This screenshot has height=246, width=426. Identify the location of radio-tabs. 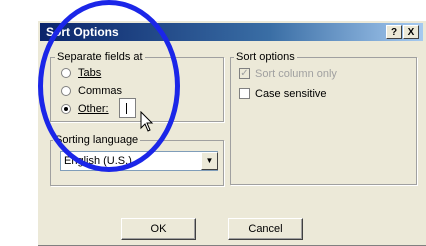
(66, 73).